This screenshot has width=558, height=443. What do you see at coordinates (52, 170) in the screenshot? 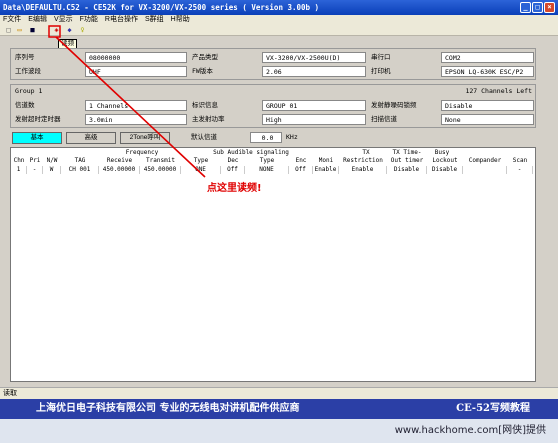
I see `cell-nw: W` at bounding box center [52, 170].